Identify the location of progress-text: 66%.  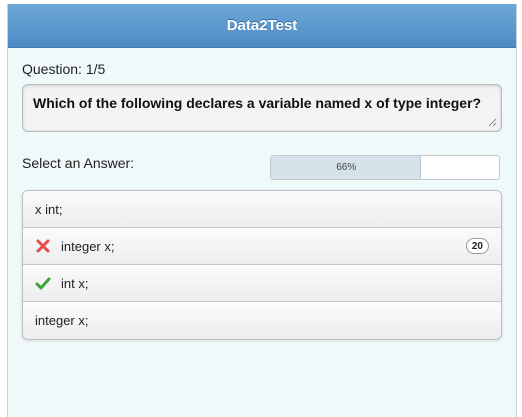
(346, 167).